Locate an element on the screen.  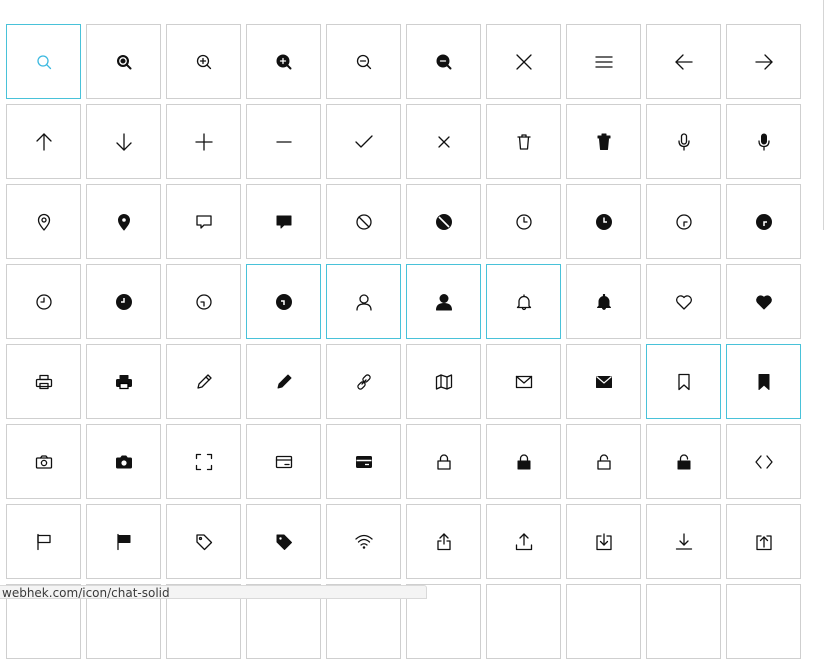
trash-icon is located at coordinates (524, 142).